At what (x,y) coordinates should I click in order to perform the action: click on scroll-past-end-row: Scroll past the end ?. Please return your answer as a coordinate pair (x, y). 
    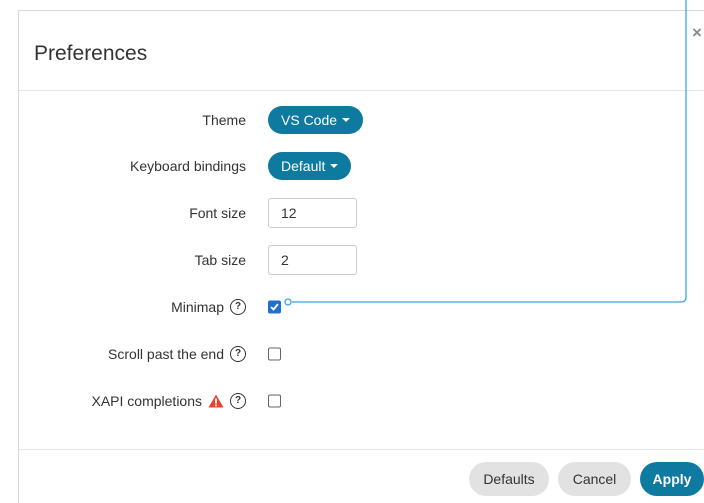
    Looking at the image, I should click on (352, 354).